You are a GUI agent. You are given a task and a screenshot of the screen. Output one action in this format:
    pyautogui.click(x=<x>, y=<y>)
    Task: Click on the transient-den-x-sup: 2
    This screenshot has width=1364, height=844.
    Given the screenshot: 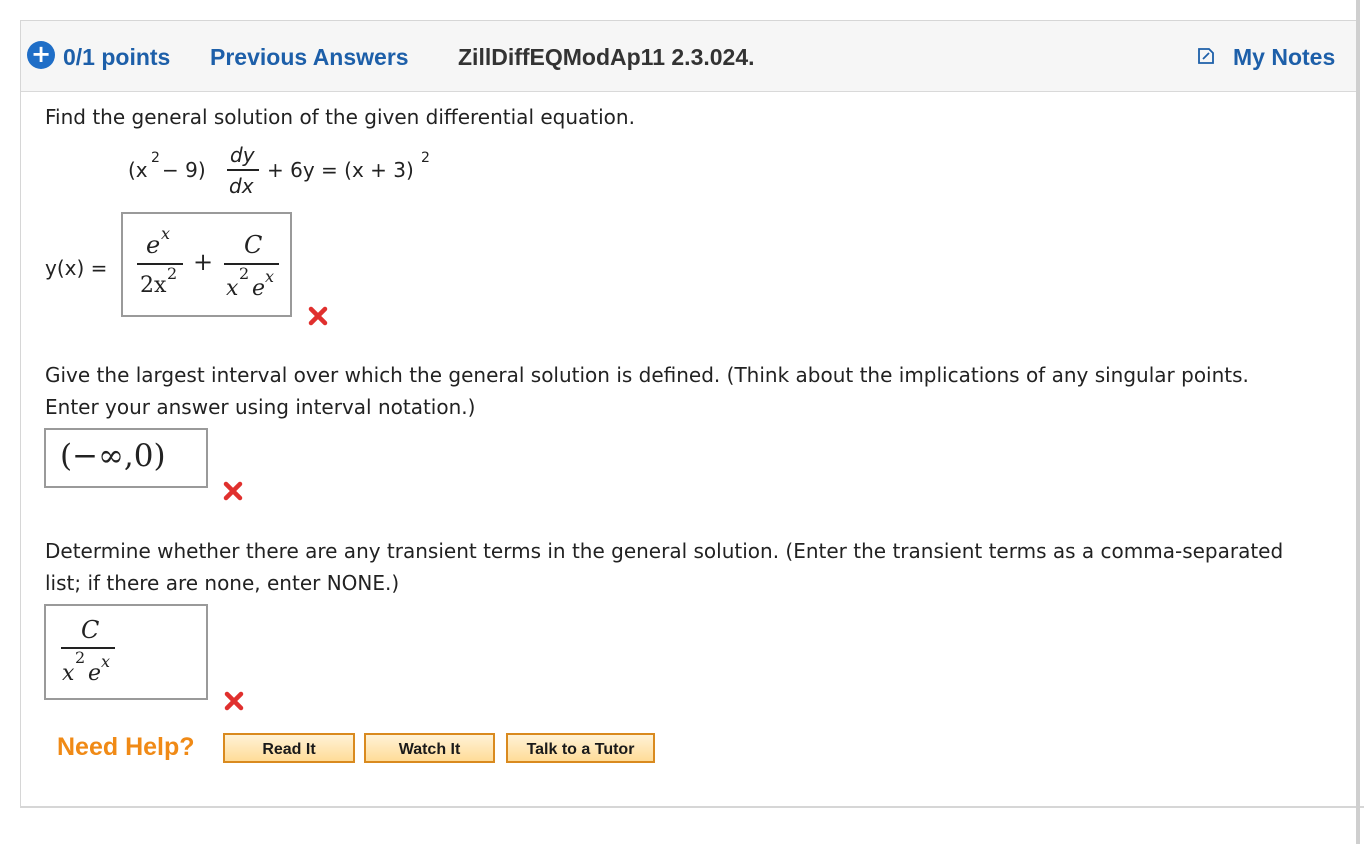 What is the action you would take?
    pyautogui.click(x=80, y=657)
    